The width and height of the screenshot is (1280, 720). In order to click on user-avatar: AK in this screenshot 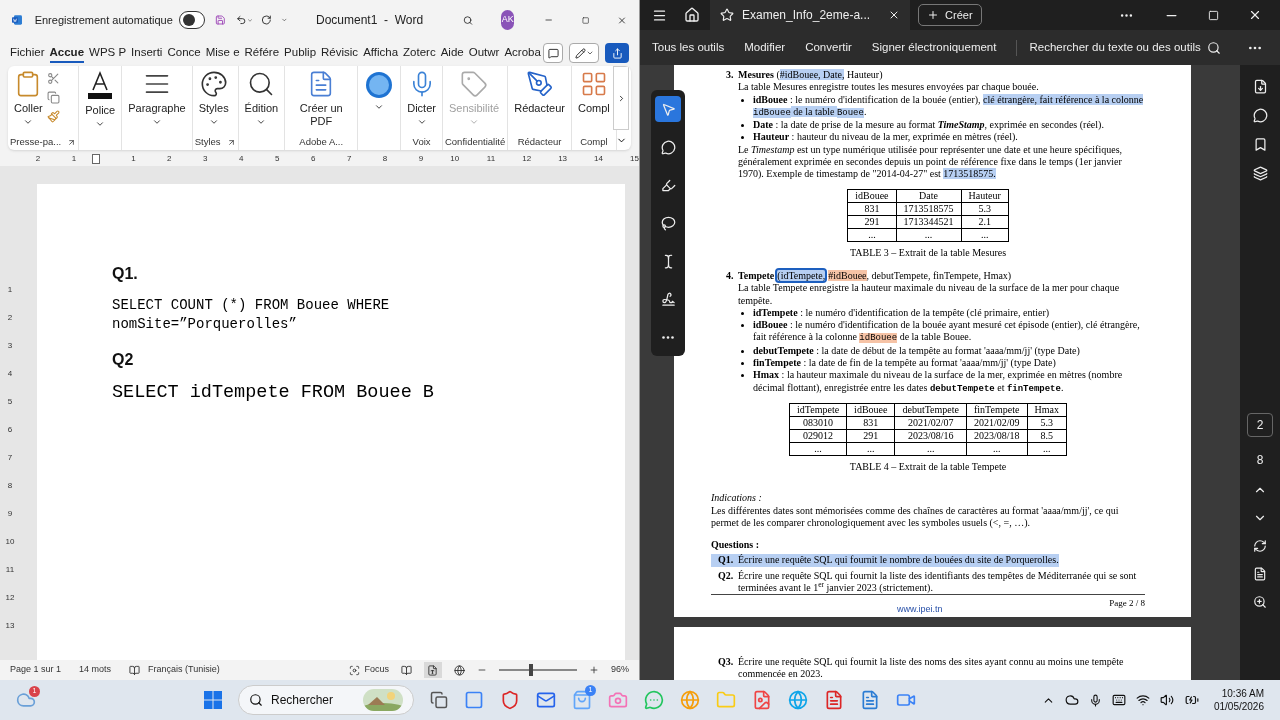, I will do `click(508, 20)`.